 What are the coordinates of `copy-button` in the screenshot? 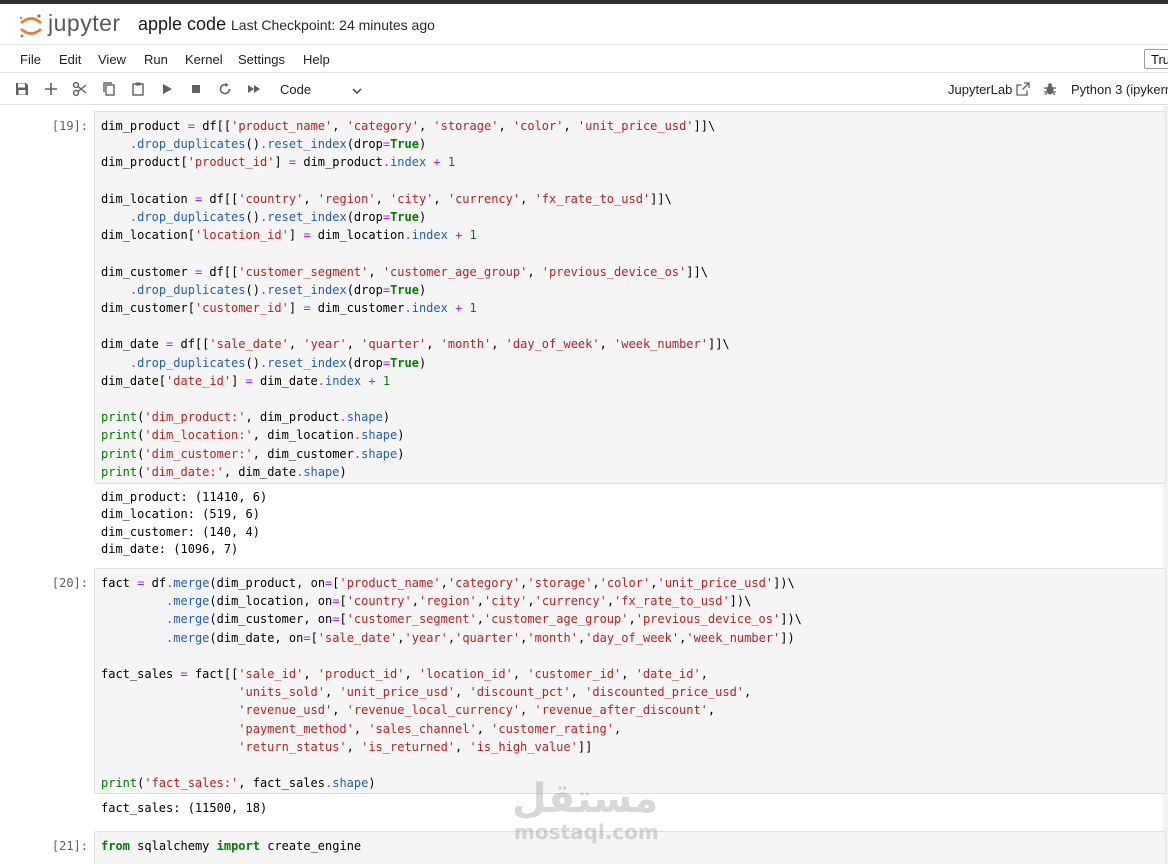 It's located at (109, 89).